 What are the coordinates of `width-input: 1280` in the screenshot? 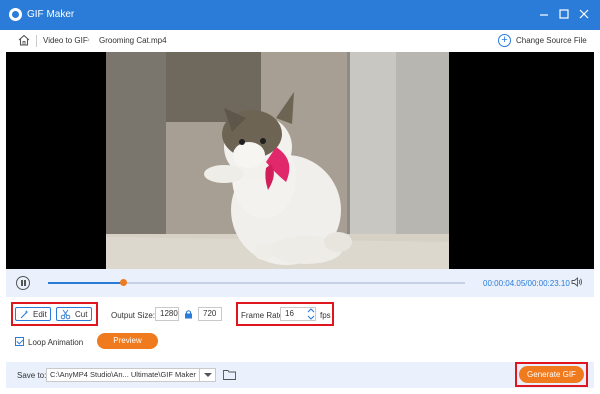 It's located at (167, 314).